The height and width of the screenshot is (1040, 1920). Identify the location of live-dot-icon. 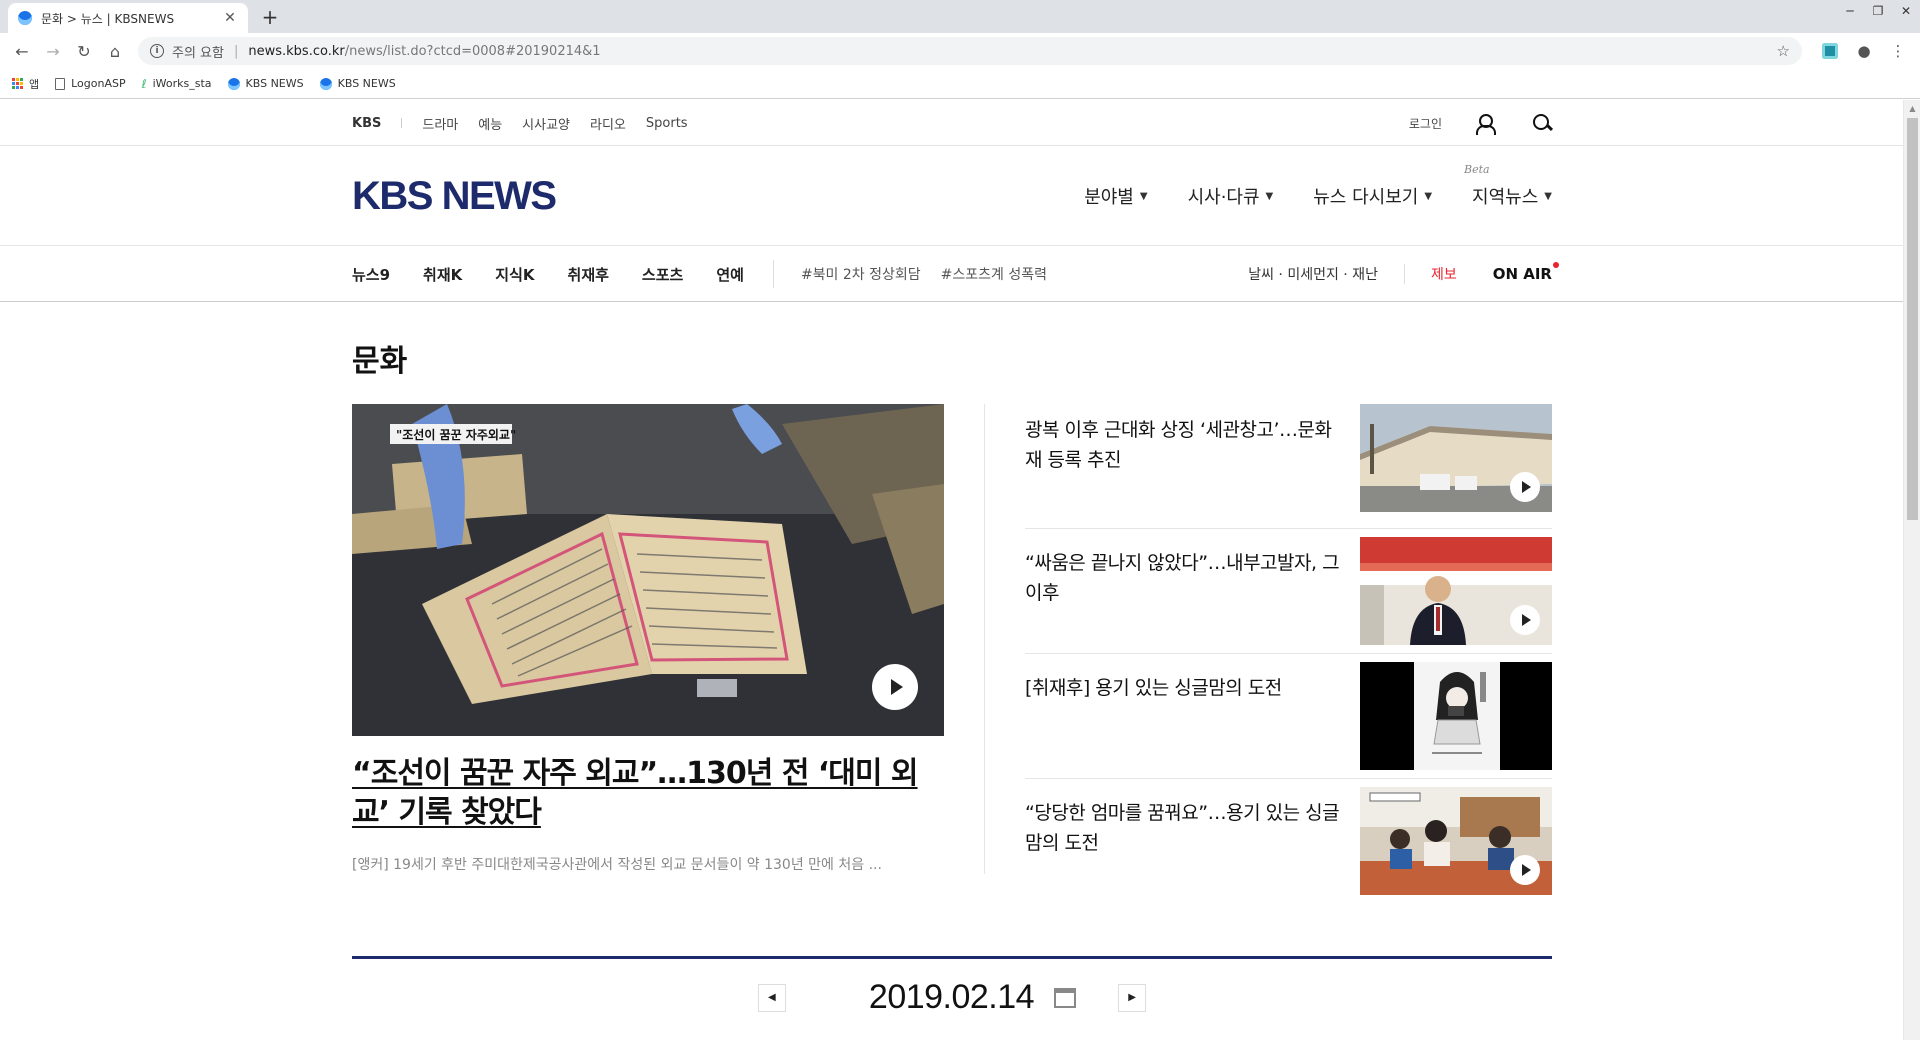
(1556, 265).